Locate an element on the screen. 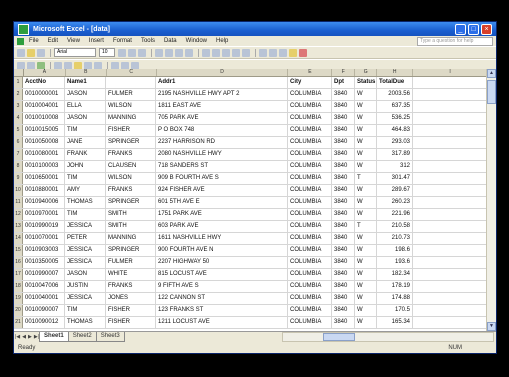 Image resolution: width=509 pixels, height=377 pixels. table-cell: 637.35 is located at coordinates (395, 106).